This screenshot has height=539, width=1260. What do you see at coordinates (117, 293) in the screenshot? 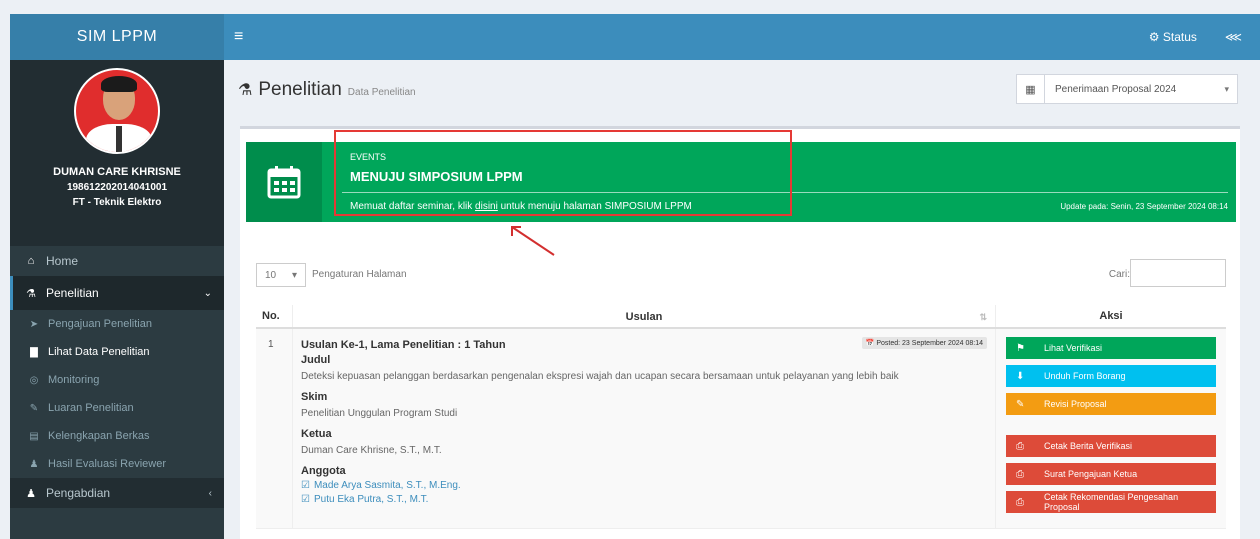
I see `sidebar-item-penelitian: ⚗ Penelitian ⌄` at bounding box center [117, 293].